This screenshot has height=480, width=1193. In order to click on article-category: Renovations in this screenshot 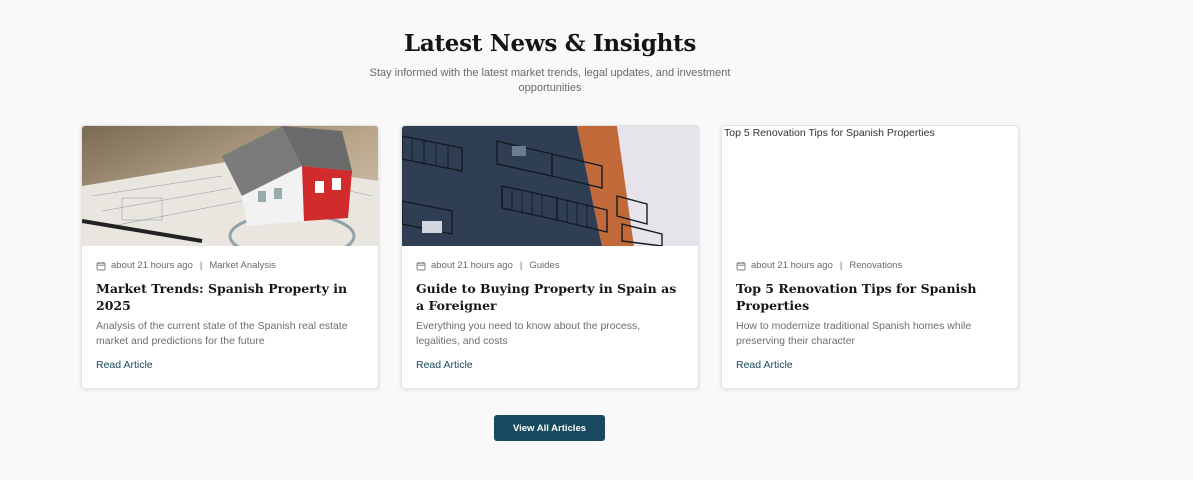, I will do `click(876, 265)`.